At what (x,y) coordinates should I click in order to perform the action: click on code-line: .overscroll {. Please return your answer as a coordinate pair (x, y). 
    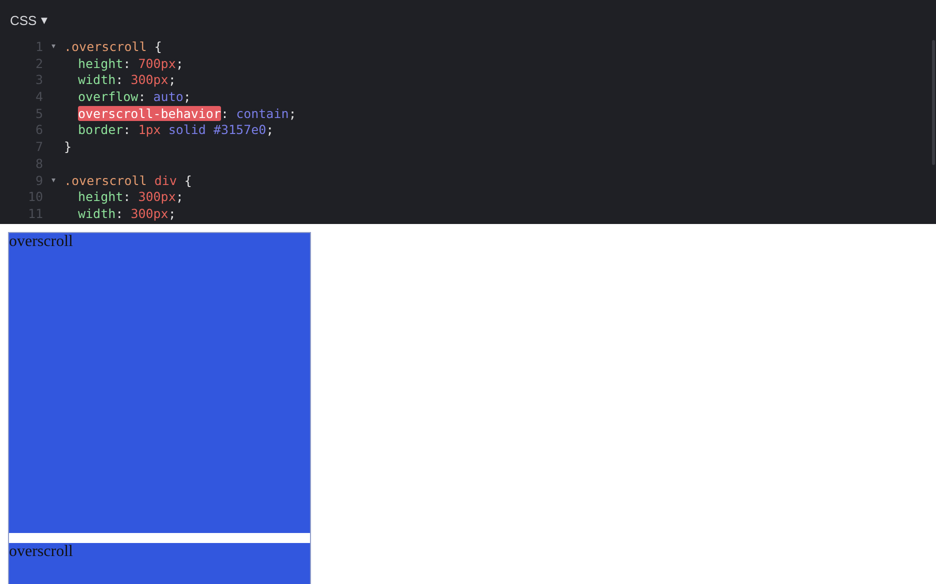
    Looking at the image, I should click on (113, 47).